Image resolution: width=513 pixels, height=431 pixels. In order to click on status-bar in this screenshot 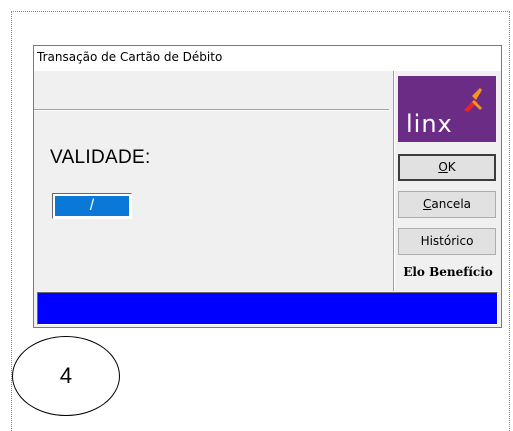, I will do `click(267, 308)`.